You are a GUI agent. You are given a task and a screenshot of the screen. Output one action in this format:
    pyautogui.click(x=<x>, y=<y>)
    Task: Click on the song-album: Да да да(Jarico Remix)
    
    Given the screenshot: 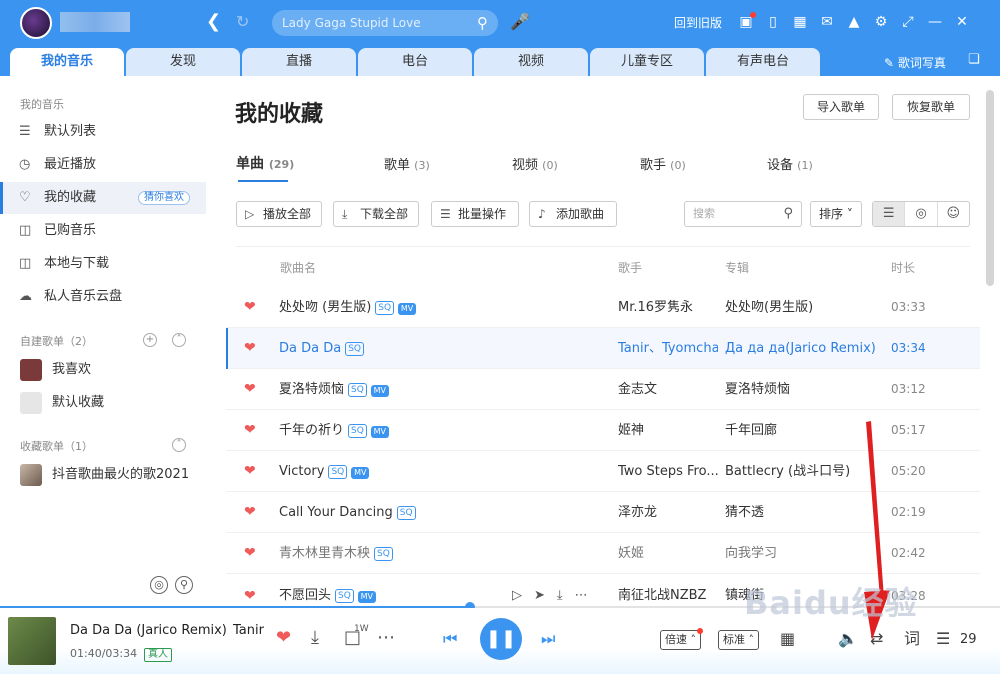 What is the action you would take?
    pyautogui.click(x=800, y=348)
    